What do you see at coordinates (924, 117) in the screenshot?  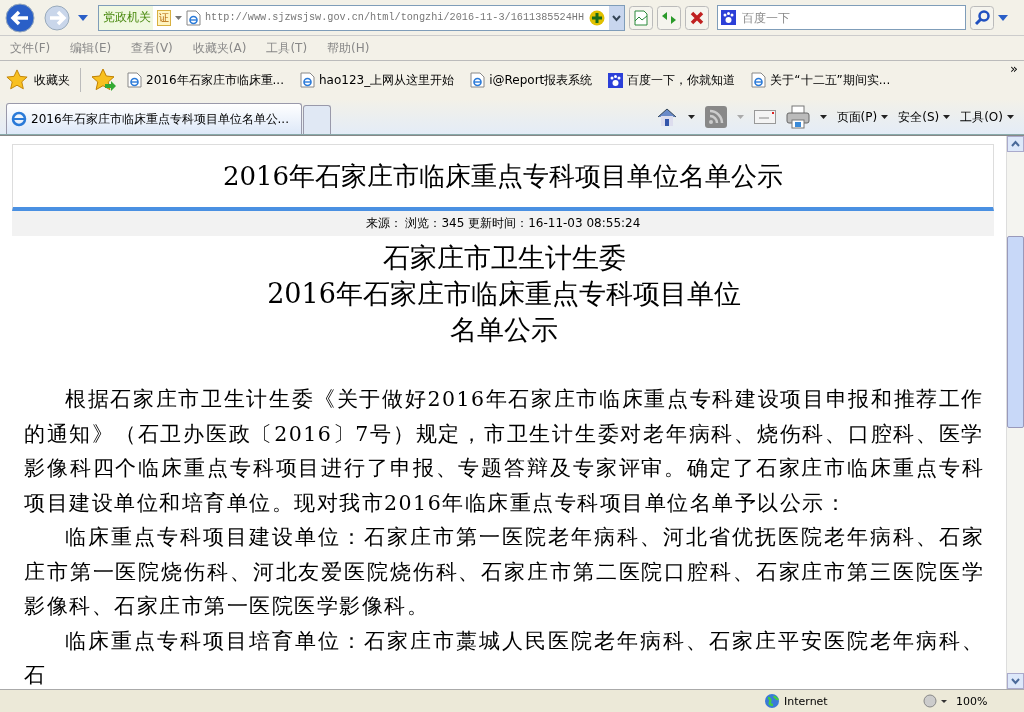 I see `command-menu: 安全(S)` at bounding box center [924, 117].